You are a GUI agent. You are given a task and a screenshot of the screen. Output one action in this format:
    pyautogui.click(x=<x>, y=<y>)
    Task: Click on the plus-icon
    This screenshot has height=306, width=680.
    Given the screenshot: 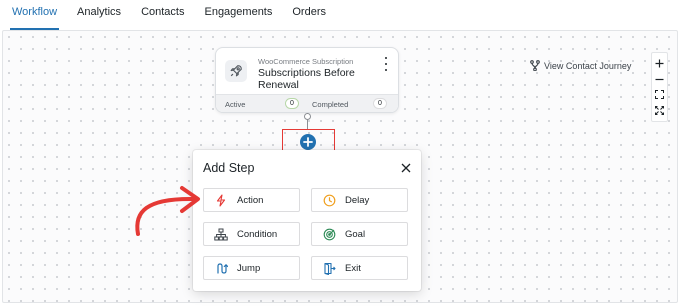 What is the action you would take?
    pyautogui.click(x=308, y=142)
    